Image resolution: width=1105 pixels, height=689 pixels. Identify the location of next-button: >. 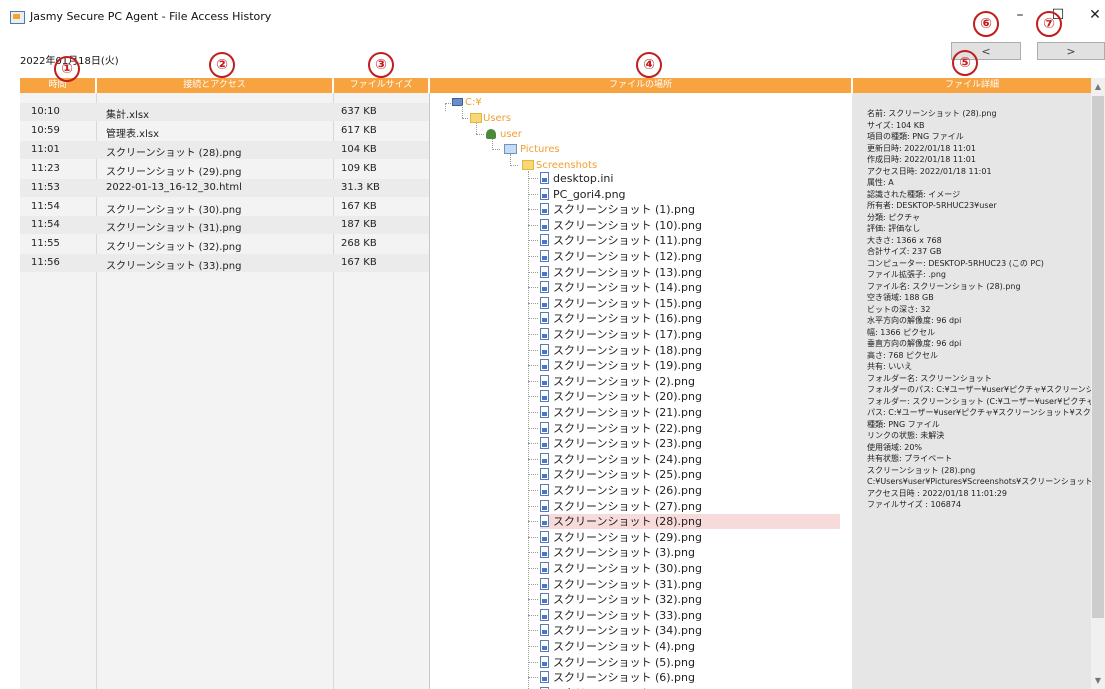
(1071, 51).